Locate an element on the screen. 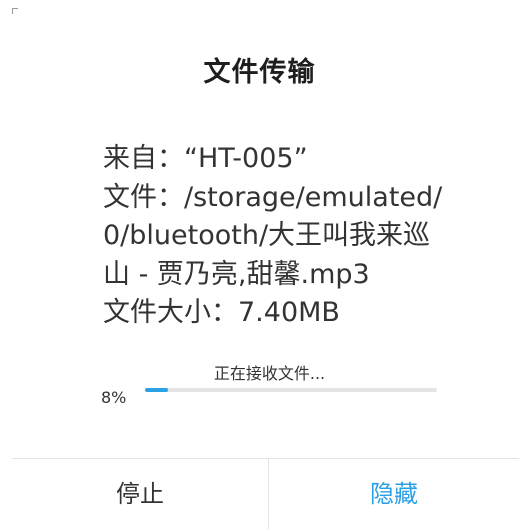 The height and width of the screenshot is (529, 519). hide-button: 隐藏 is located at coordinates (394, 494).